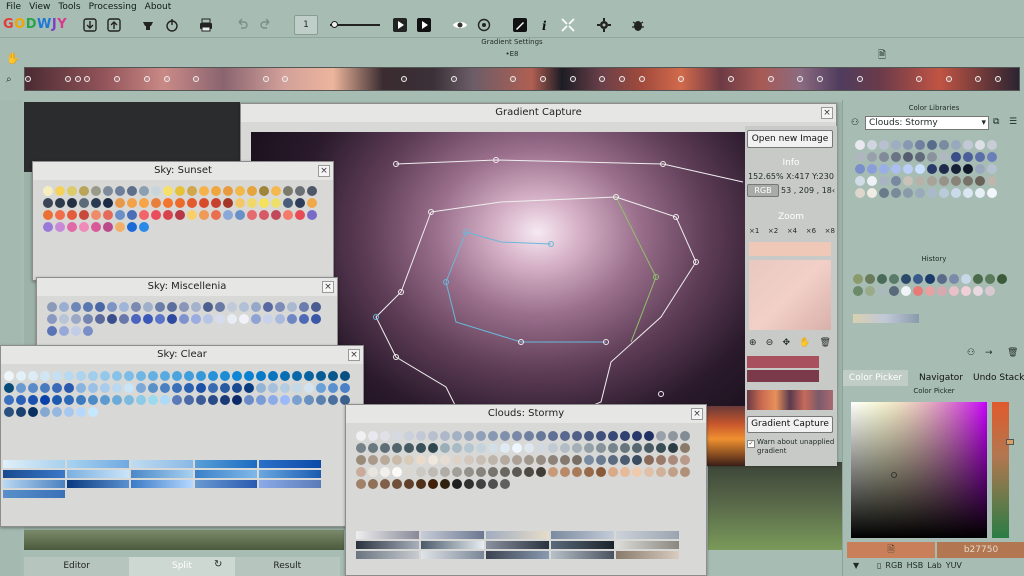  Describe the element at coordinates (926, 169) in the screenshot. I see `library-palette` at that location.